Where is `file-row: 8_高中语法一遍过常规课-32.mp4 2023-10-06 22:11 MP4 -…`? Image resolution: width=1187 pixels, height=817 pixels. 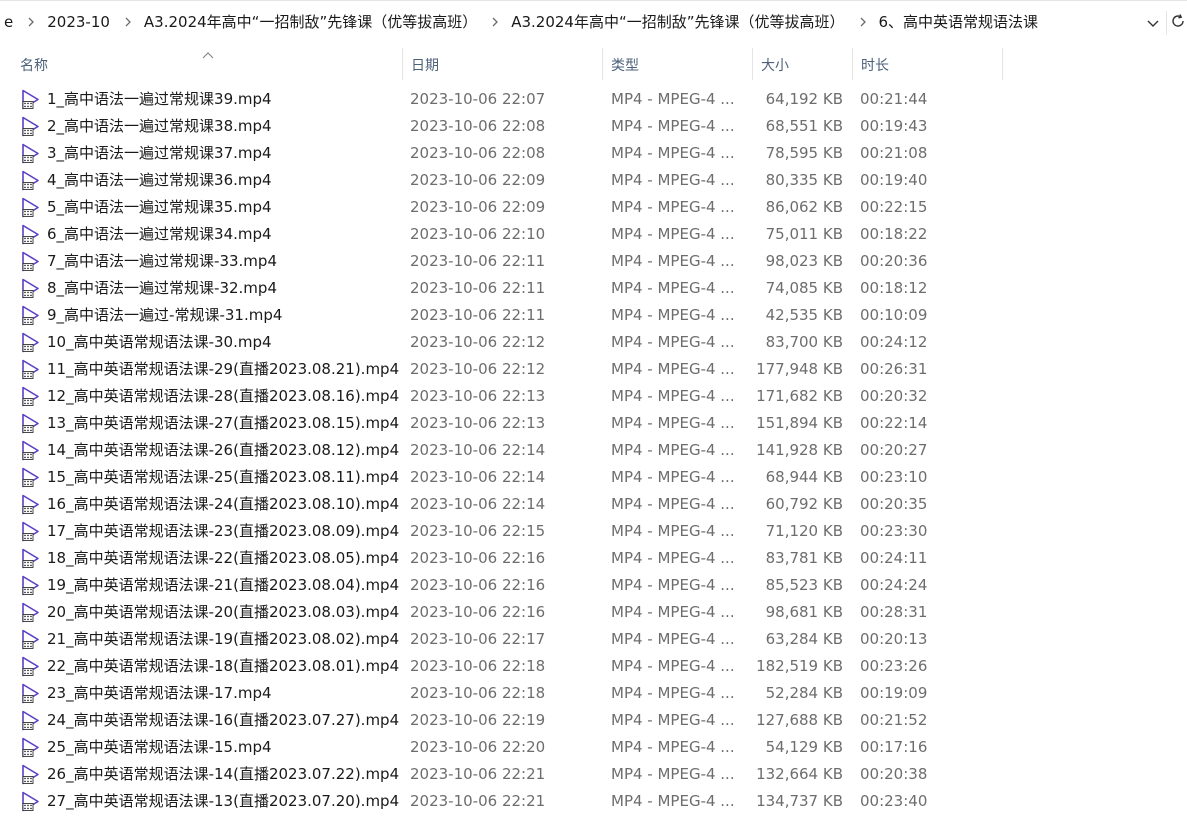 file-row: 8_高中语法一遍过常规课-32.mp4 2023-10-06 22:11 MP4 -… is located at coordinates (593, 288).